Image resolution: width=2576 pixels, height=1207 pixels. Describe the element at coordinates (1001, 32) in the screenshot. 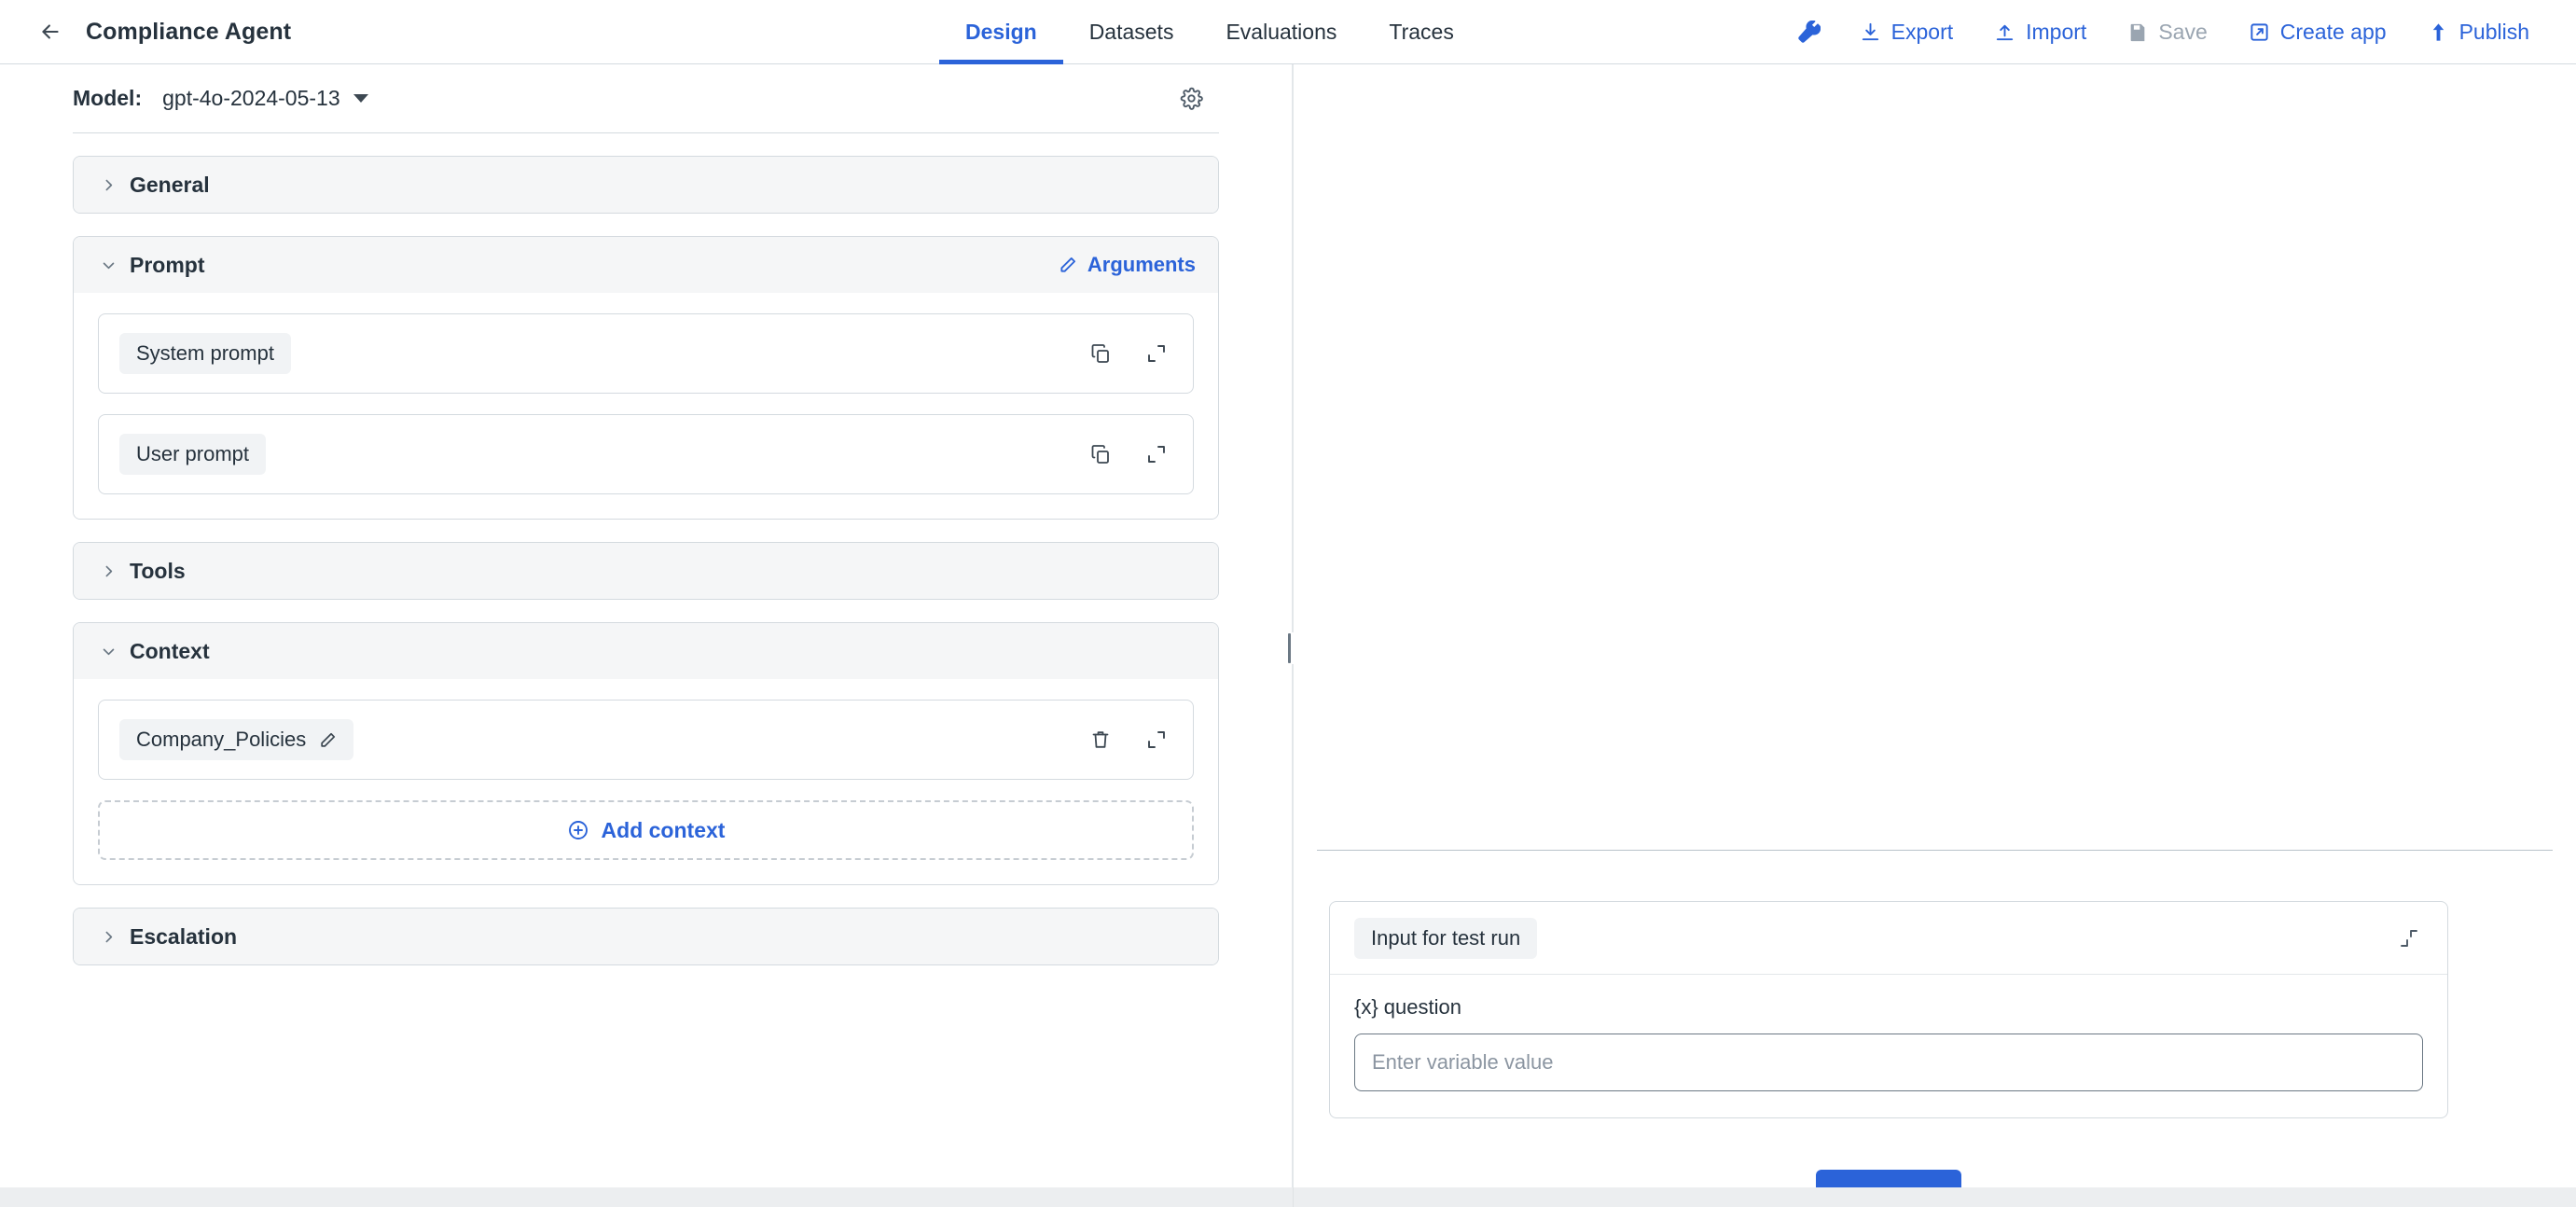

I see `tab-design: Design` at that location.